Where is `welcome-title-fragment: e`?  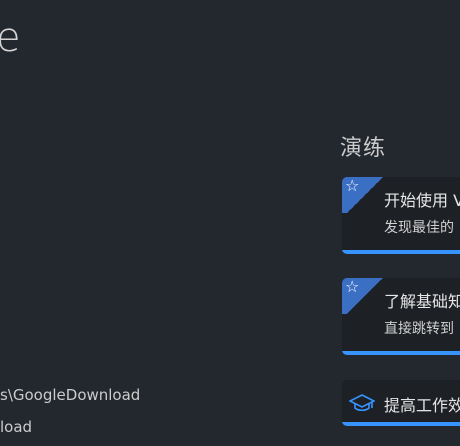 welcome-title-fragment: e is located at coordinates (10, 38).